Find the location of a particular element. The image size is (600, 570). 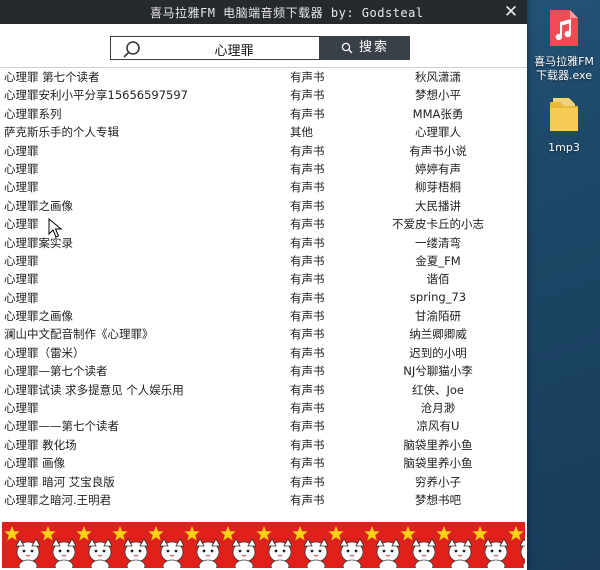

result-row: 心理罪 有声书 沧月渺 is located at coordinates (263, 408).